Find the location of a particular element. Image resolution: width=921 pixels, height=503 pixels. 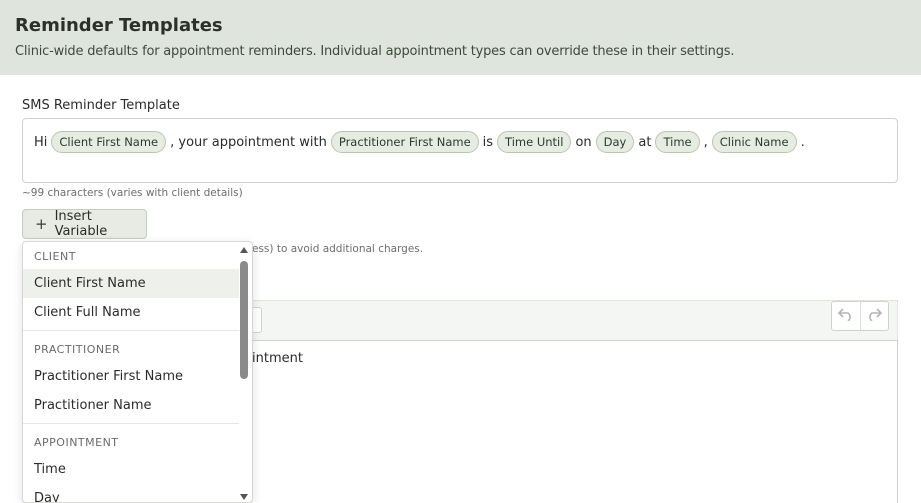

menu-item-day: Day is located at coordinates (131, 493).